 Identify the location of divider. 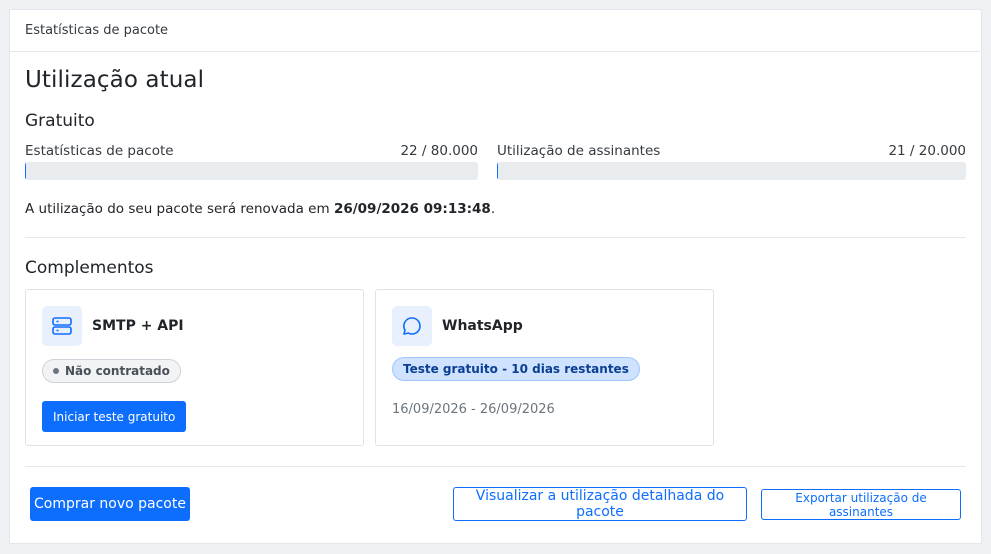
(495, 237).